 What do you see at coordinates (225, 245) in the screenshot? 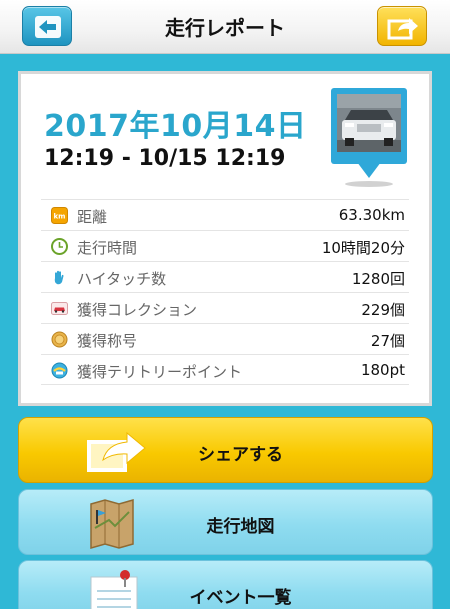
I see `stat-row-drive-time: 走行時間 10時間20分` at bounding box center [225, 245].